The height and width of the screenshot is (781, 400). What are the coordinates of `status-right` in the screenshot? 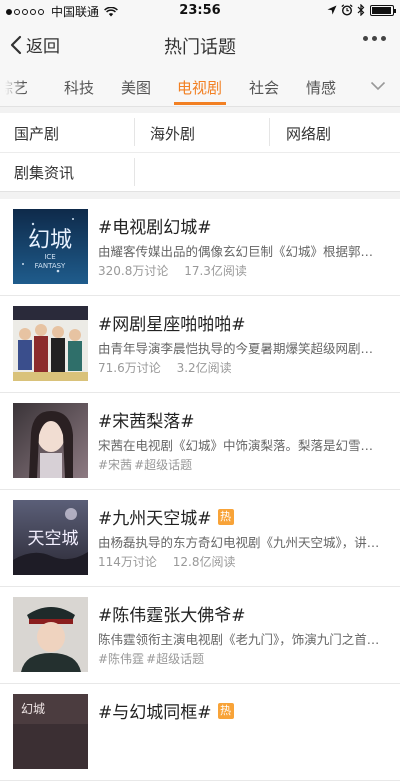 It's located at (359, 10).